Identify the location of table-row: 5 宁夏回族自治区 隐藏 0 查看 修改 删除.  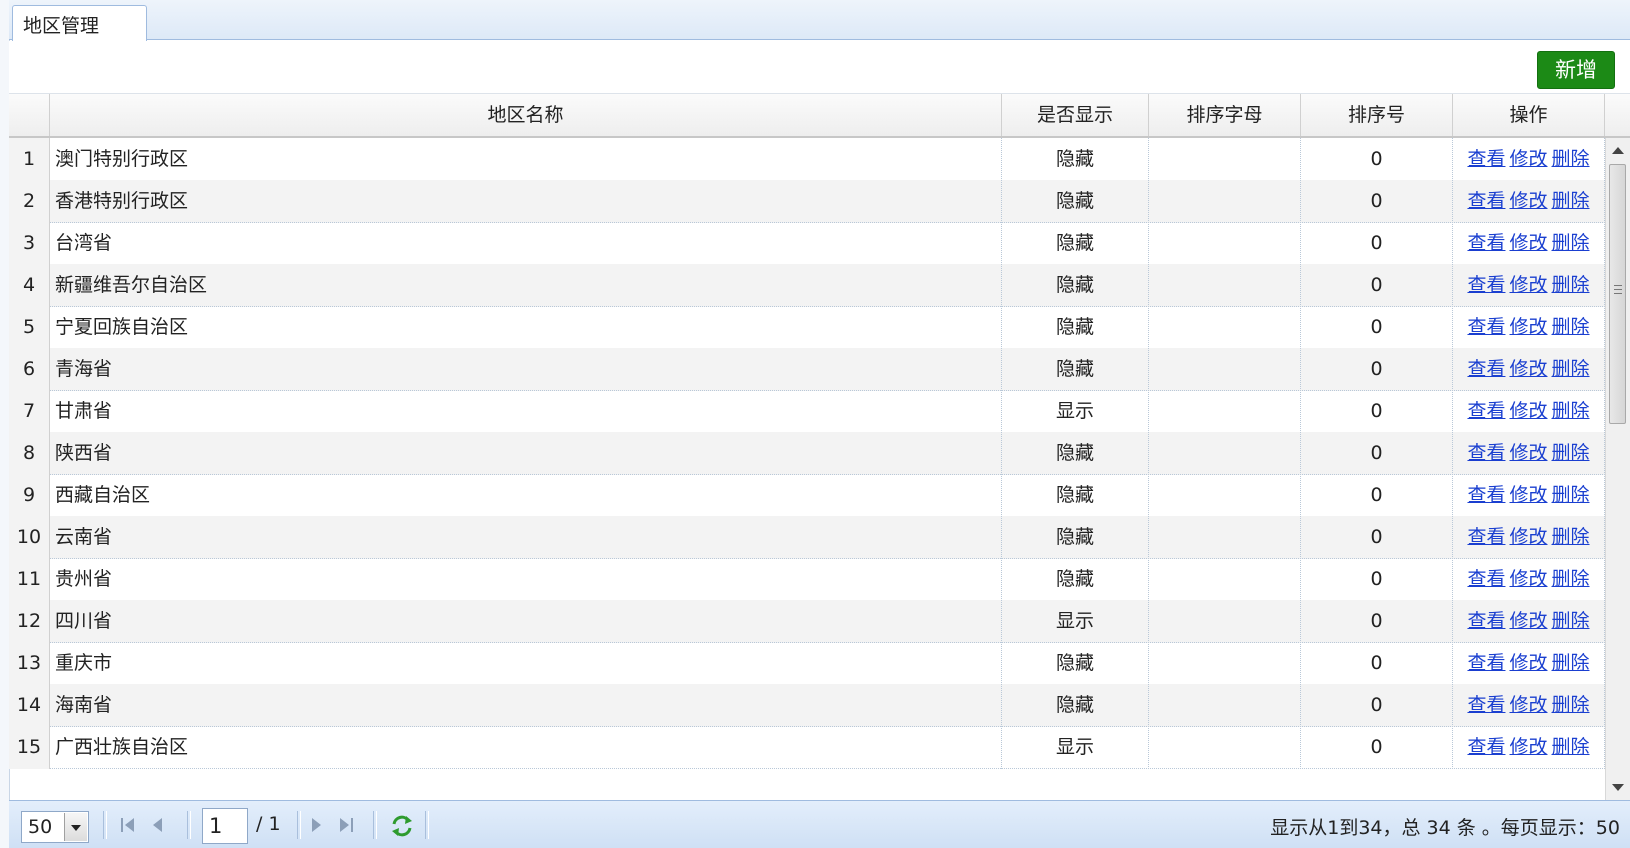
(807, 327).